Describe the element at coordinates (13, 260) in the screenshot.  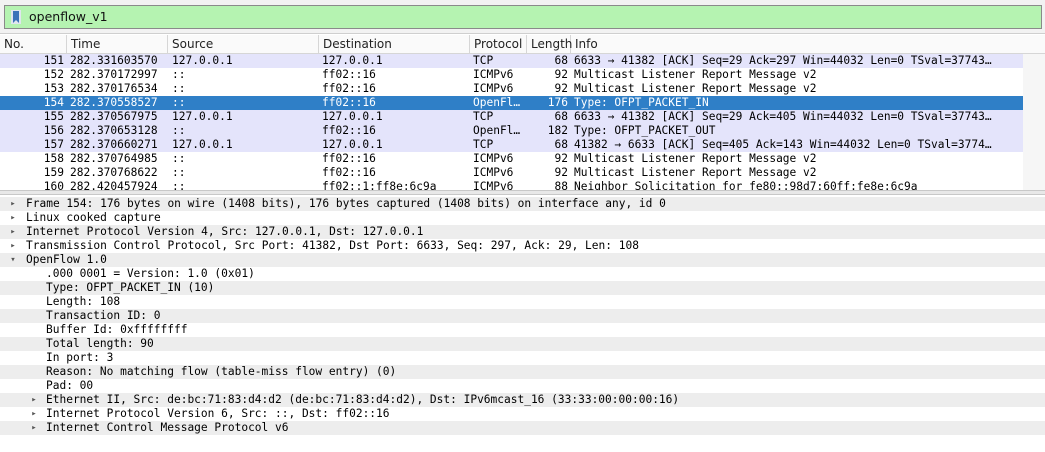
I see `expand-down-icon: ▾` at that location.